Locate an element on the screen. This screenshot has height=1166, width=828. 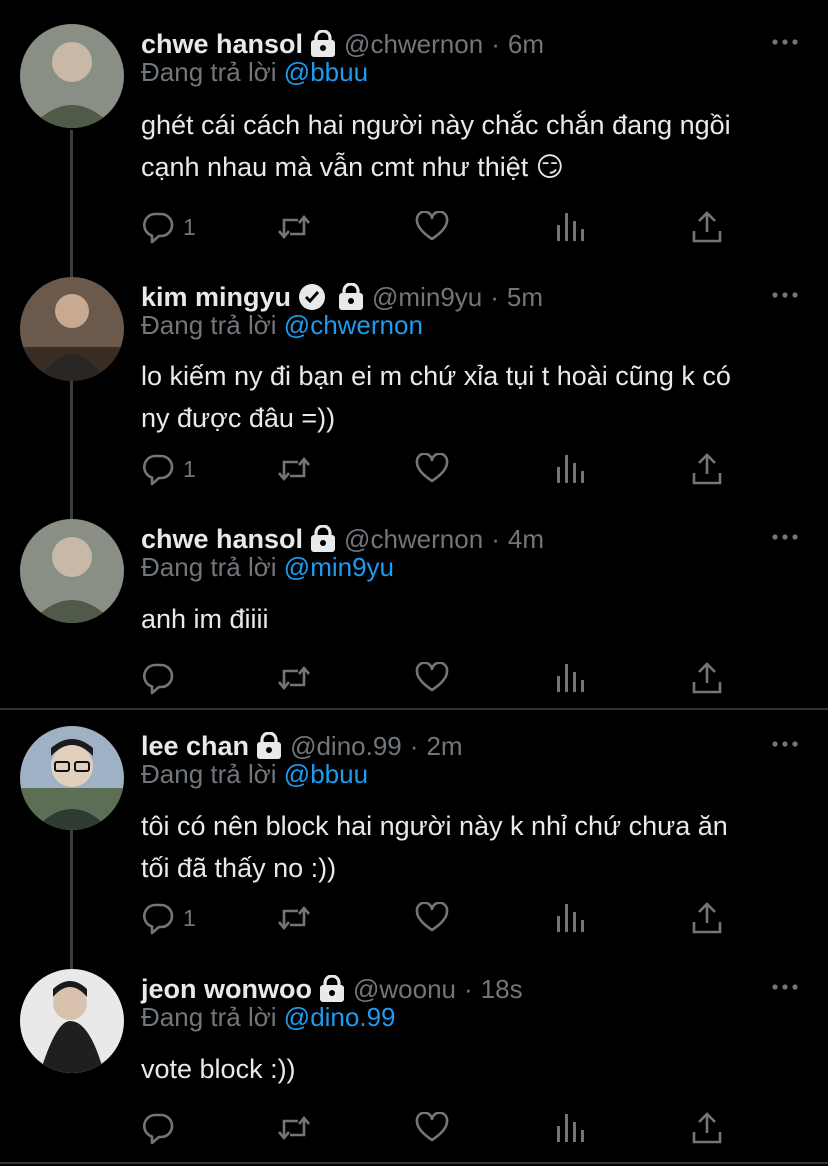
tweet-text: vote block :)) is located at coordinates (218, 1069).